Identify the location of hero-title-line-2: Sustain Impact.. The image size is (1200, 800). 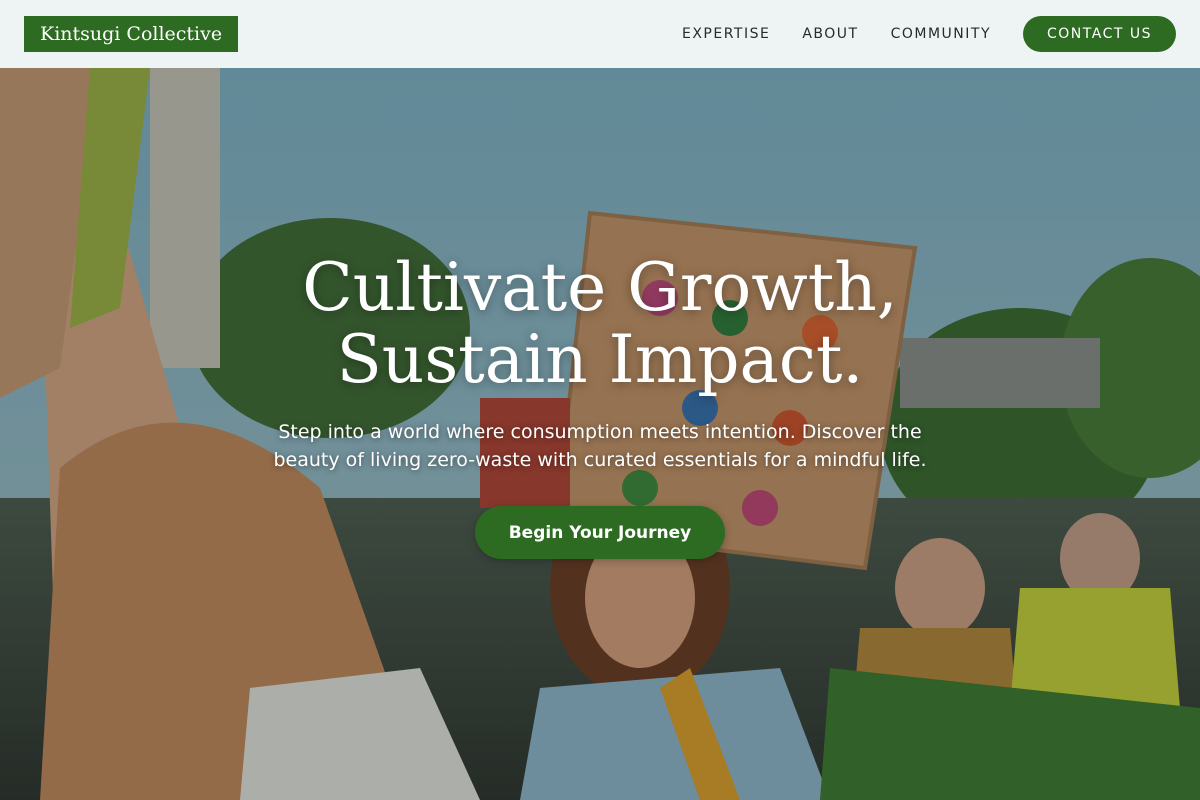
(600, 359).